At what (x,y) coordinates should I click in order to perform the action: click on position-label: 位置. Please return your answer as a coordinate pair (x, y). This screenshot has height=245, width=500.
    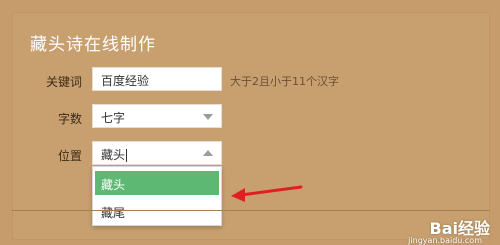
    Looking at the image, I should click on (69, 156).